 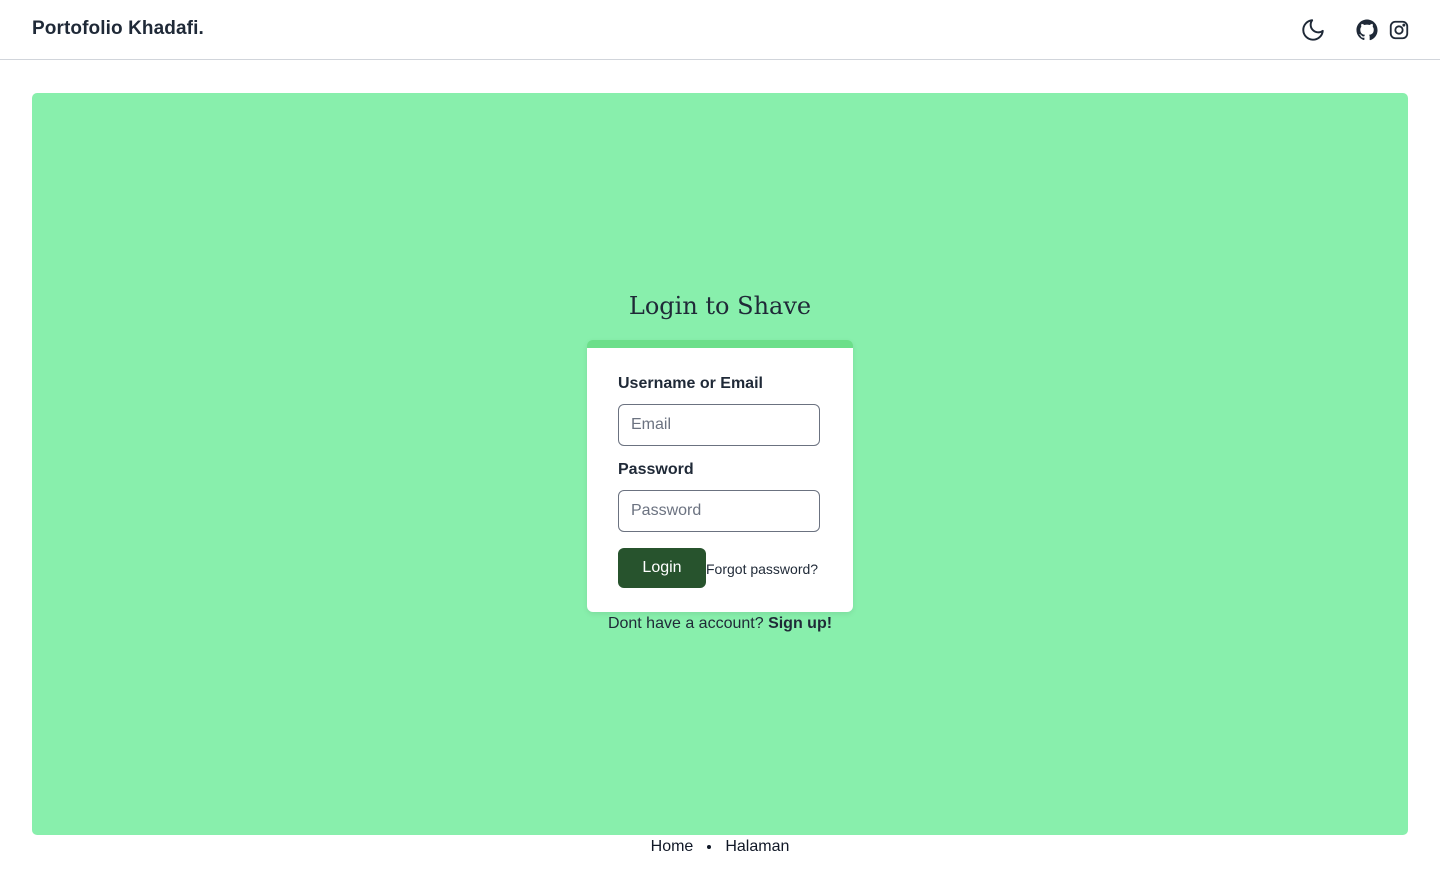 What do you see at coordinates (690, 383) in the screenshot?
I see `username-label: Username or Email` at bounding box center [690, 383].